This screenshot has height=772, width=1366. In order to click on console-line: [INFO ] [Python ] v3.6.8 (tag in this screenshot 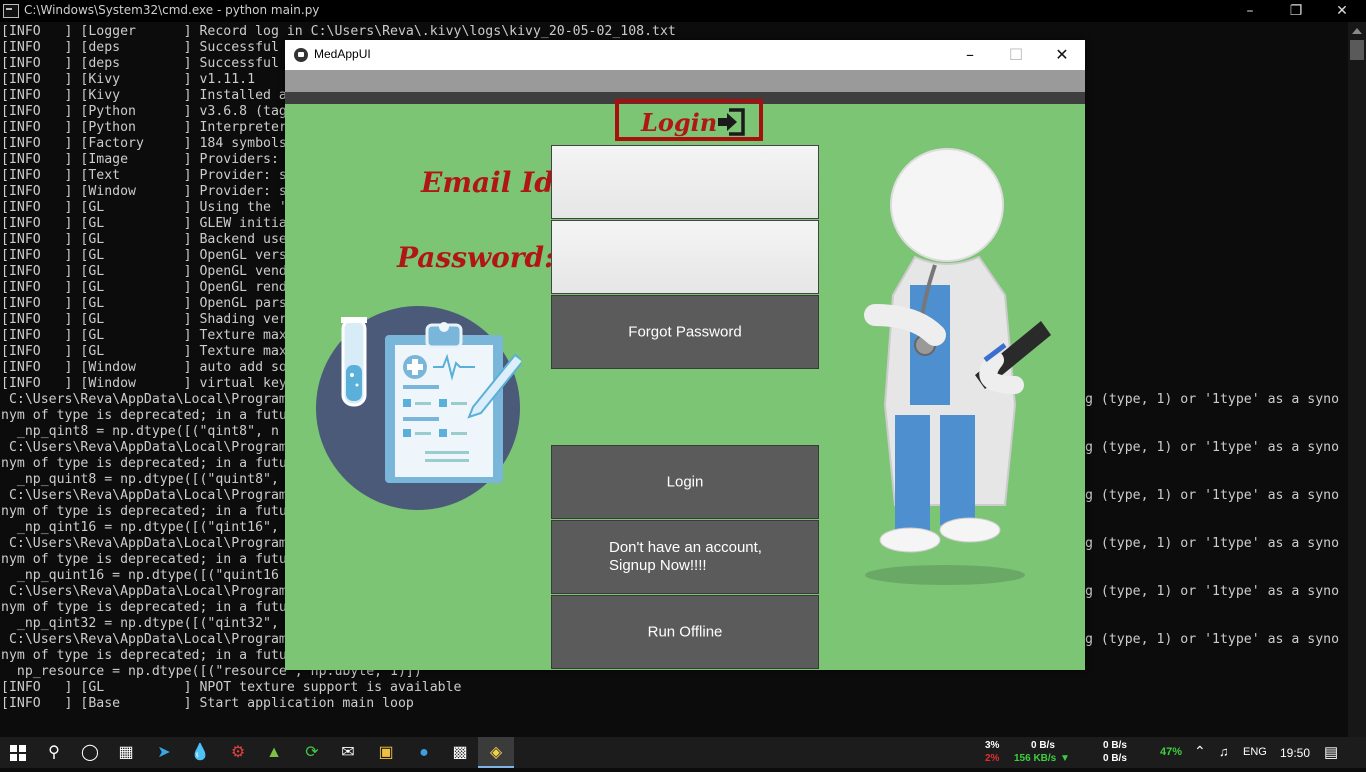, I will do `click(144, 111)`.